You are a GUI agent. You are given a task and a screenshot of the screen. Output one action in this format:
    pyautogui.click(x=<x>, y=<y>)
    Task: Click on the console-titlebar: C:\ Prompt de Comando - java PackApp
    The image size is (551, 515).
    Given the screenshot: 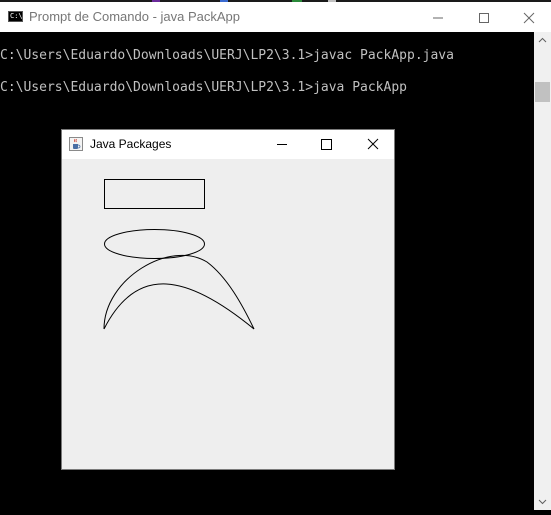 What is the action you would take?
    pyautogui.click(x=275, y=17)
    